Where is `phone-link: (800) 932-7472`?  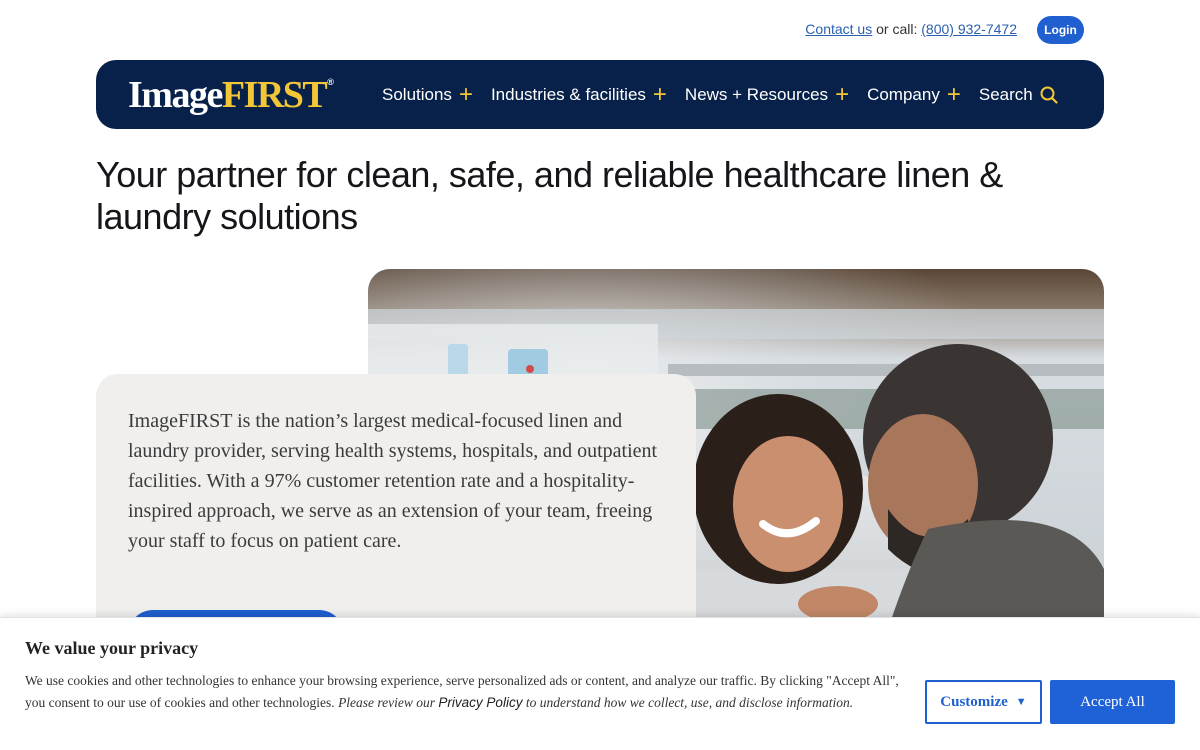
phone-link: (800) 932-7472 is located at coordinates (969, 29).